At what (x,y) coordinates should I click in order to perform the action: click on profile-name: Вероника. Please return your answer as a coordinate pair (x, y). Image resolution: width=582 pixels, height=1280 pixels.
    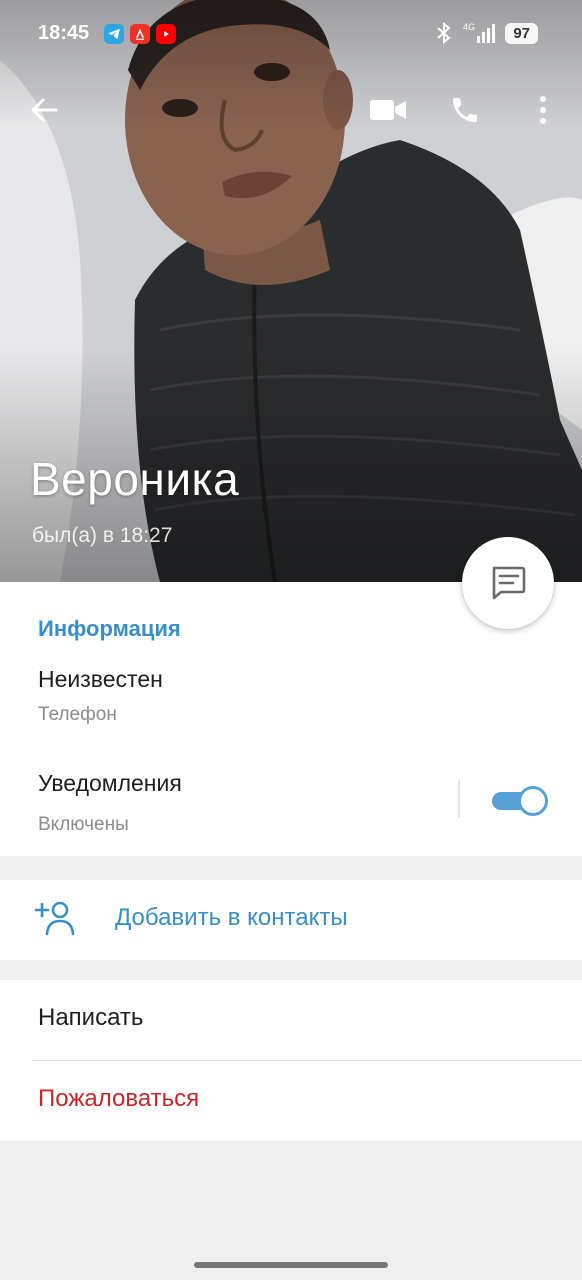
    Looking at the image, I should click on (135, 479).